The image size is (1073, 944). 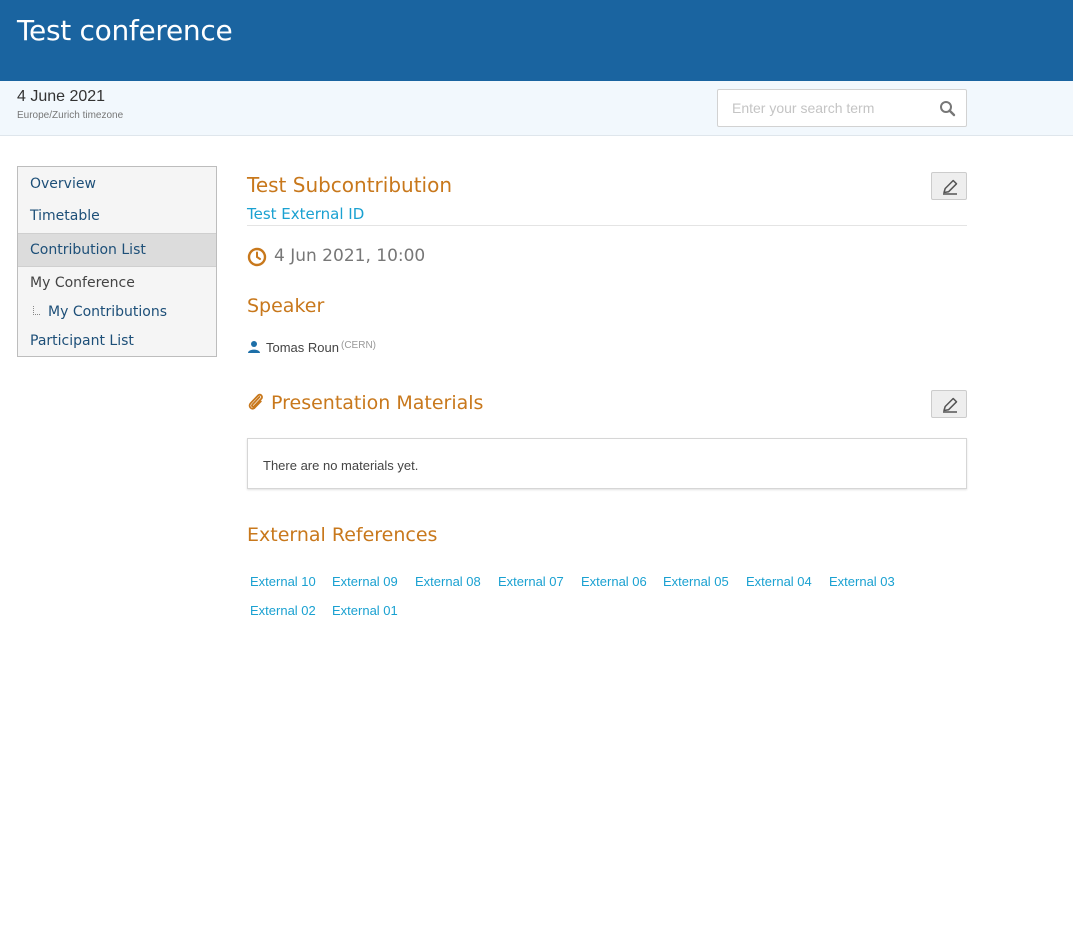 I want to click on external-reference-link: External 06, so click(x=614, y=581).